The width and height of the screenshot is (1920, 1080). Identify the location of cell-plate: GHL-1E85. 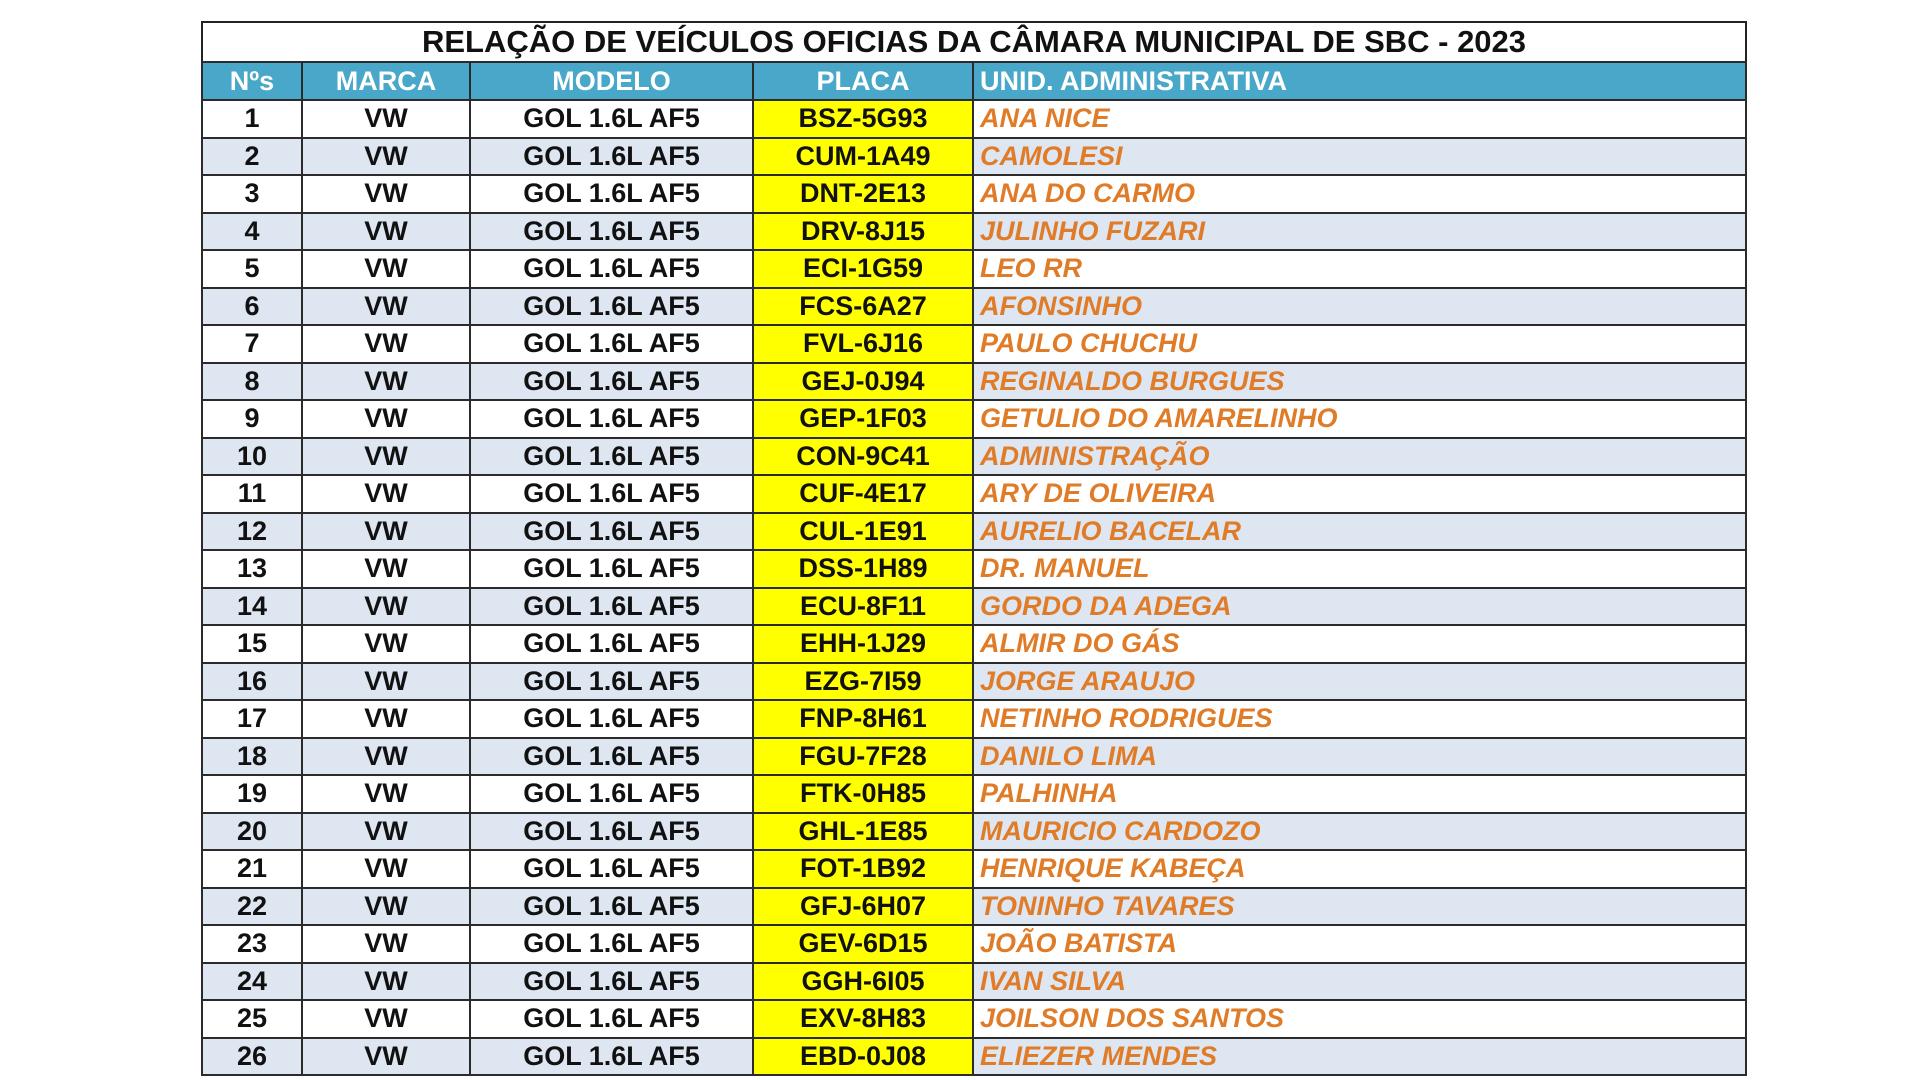
(863, 831).